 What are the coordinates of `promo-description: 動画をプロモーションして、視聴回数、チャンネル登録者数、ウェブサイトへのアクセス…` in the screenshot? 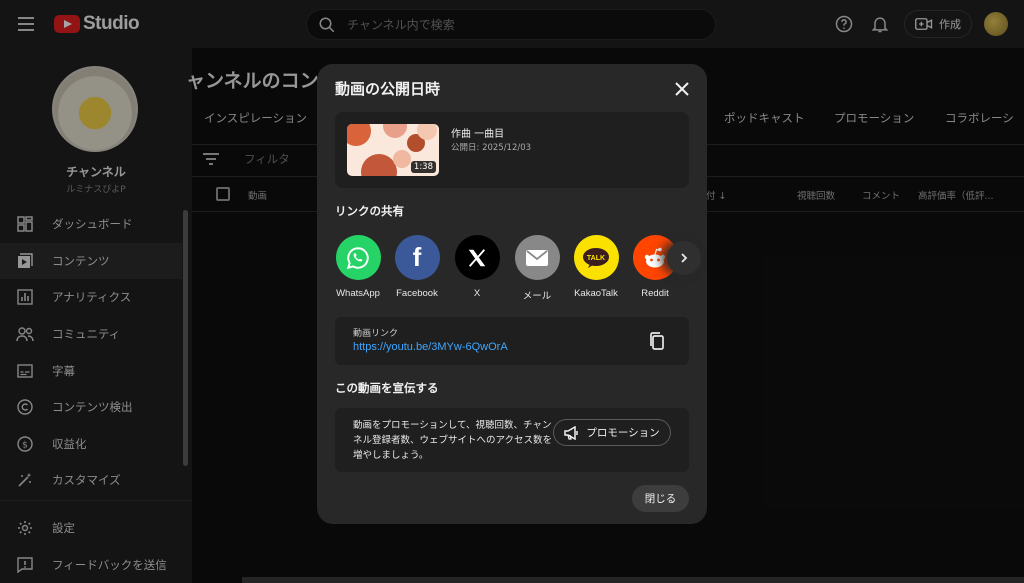 It's located at (453, 440).